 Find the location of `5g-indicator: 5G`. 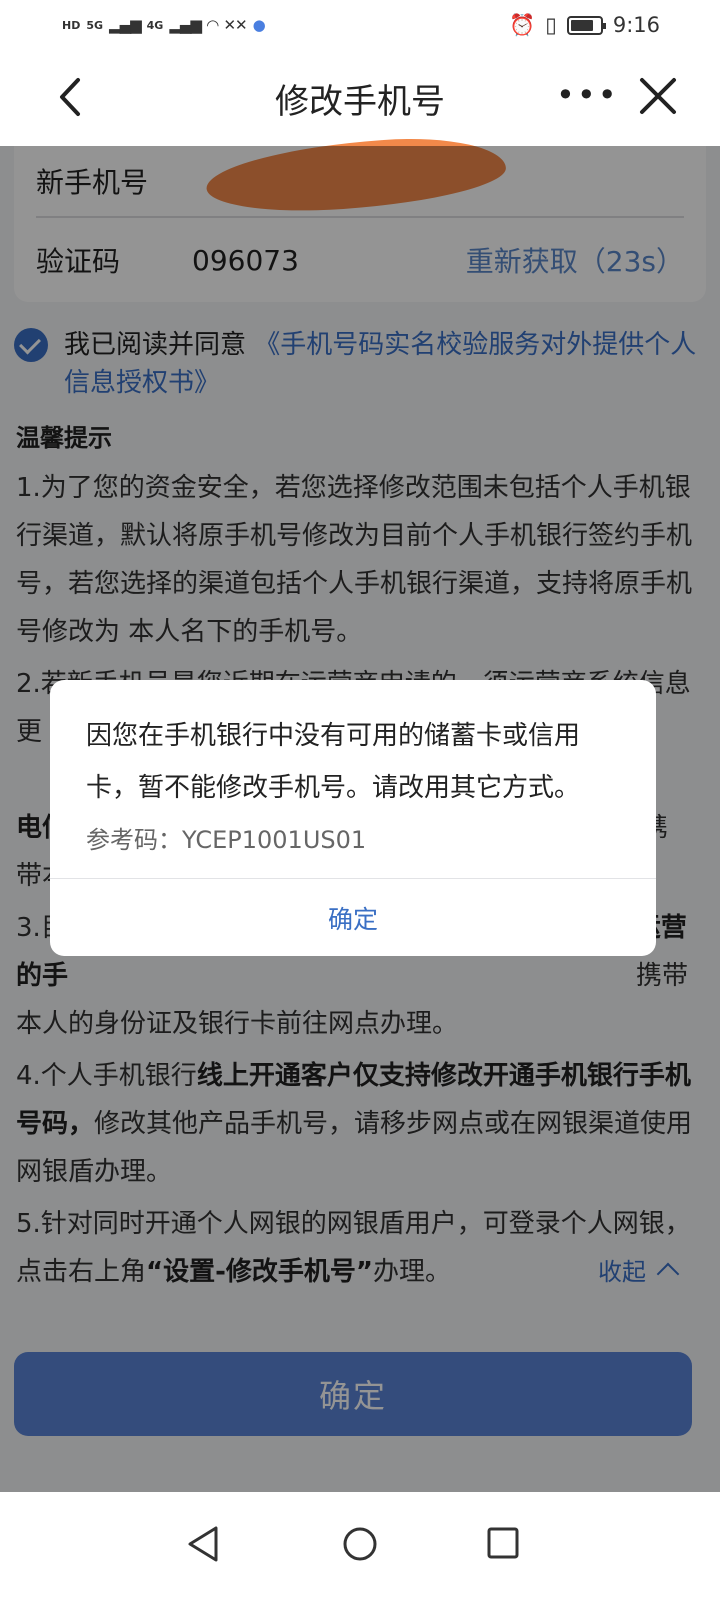

5g-indicator: 5G is located at coordinates (95, 25).